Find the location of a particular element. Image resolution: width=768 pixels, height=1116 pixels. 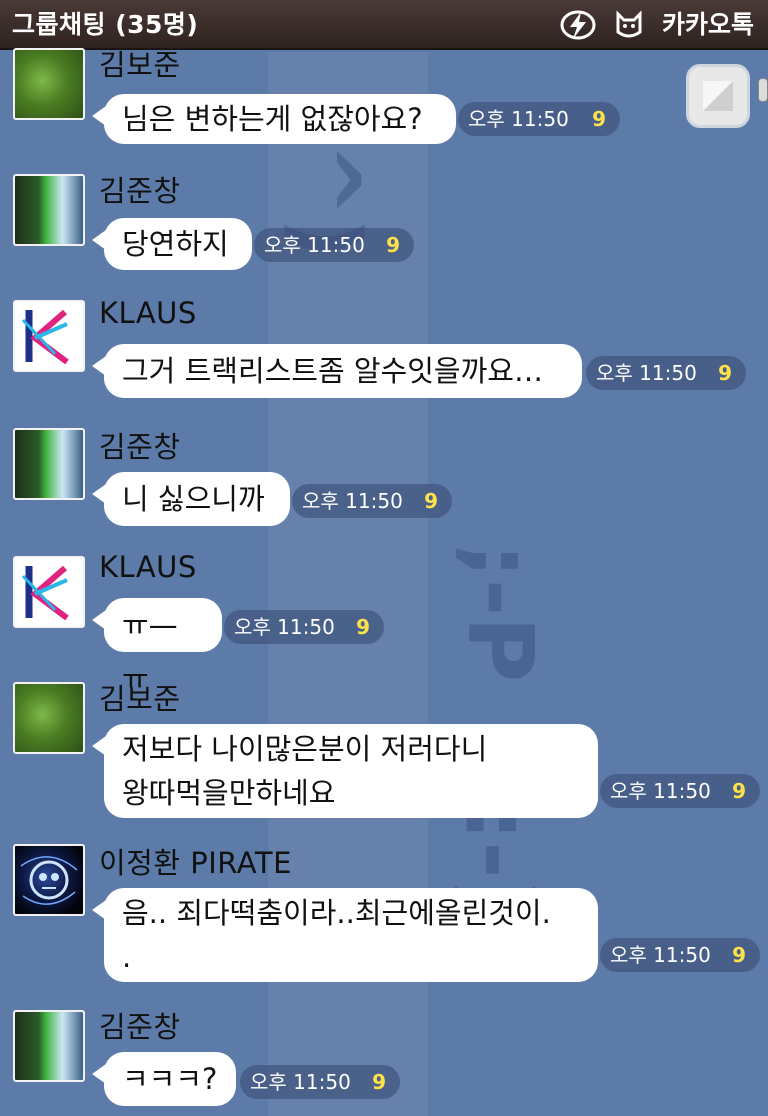

app-name: 카카오톡 is located at coordinates (707, 24).